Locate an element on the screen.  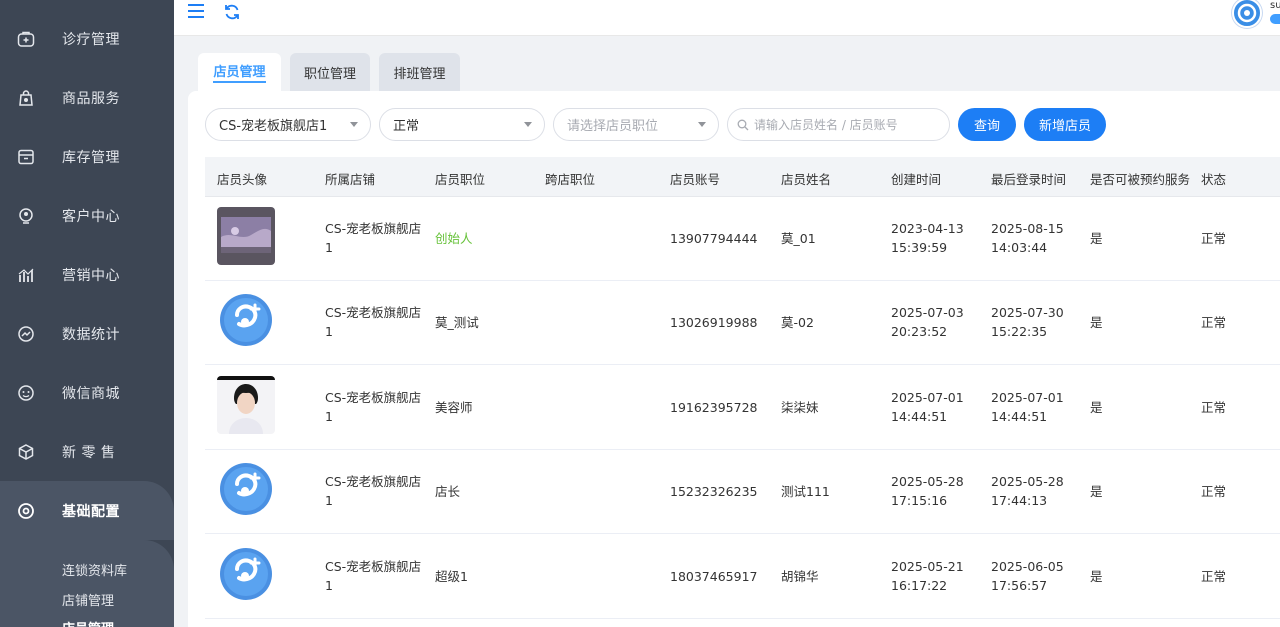
tab-label: 店员管理 is located at coordinates (239, 72).